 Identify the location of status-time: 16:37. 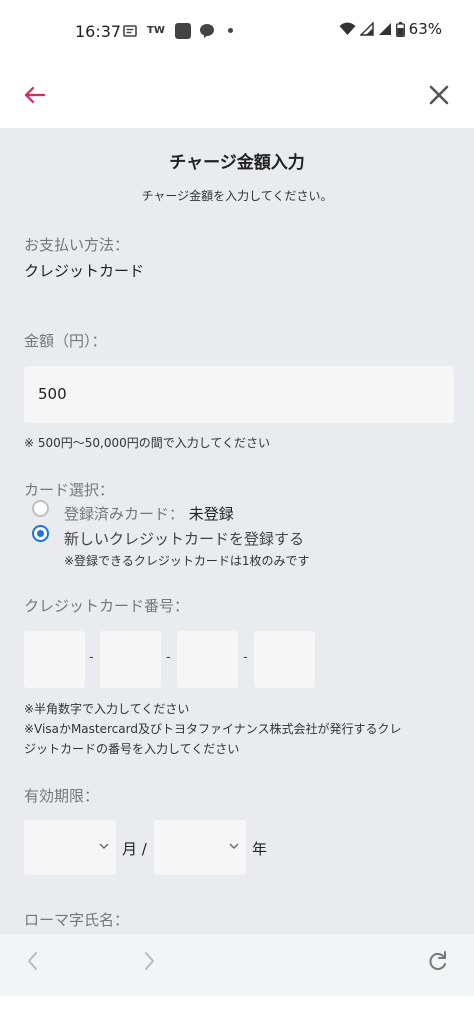
(98, 31).